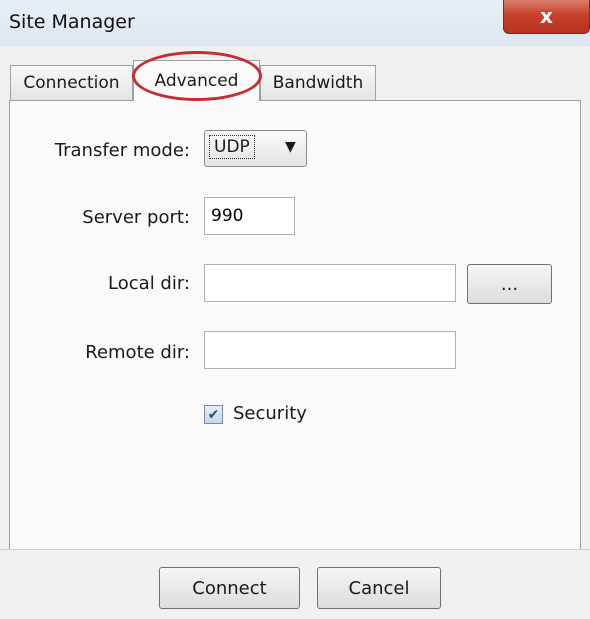 This screenshot has width=590, height=619. I want to click on transfer-mode-label: Transfer mode:, so click(122, 150).